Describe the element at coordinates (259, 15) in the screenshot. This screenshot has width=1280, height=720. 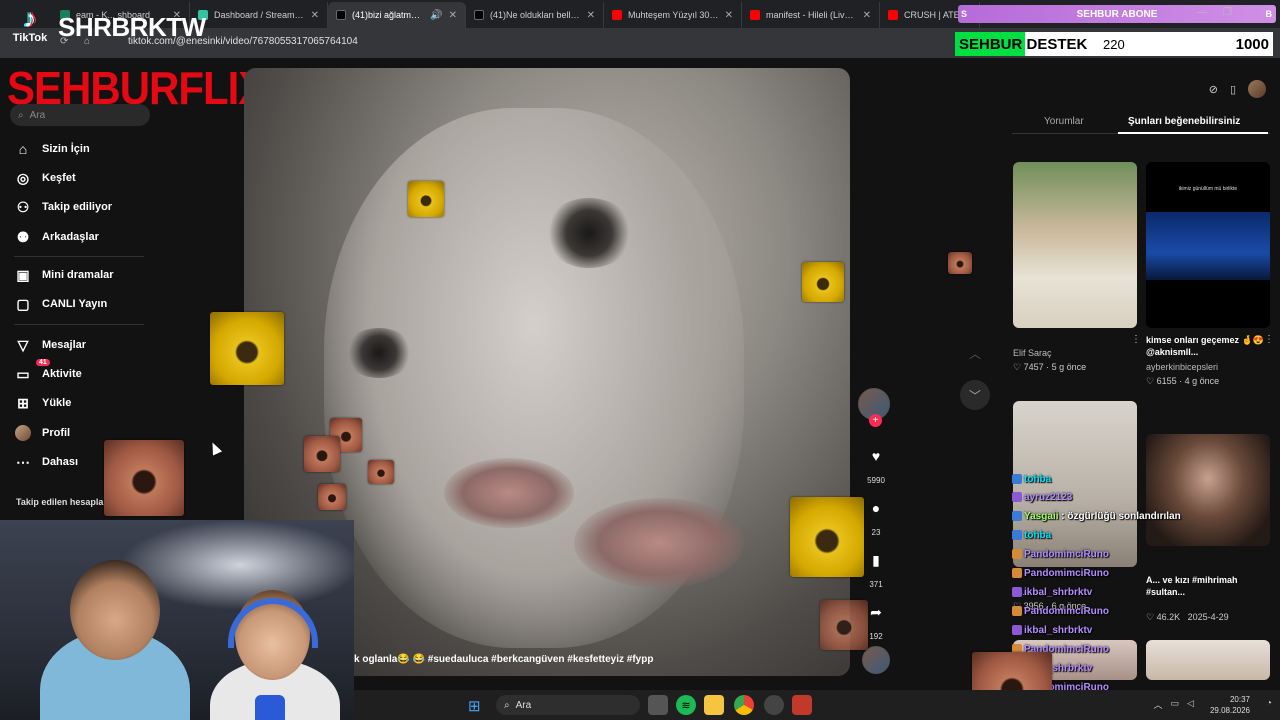
I see `browser-tab: Dashboard / Streamlabs ✕` at that location.